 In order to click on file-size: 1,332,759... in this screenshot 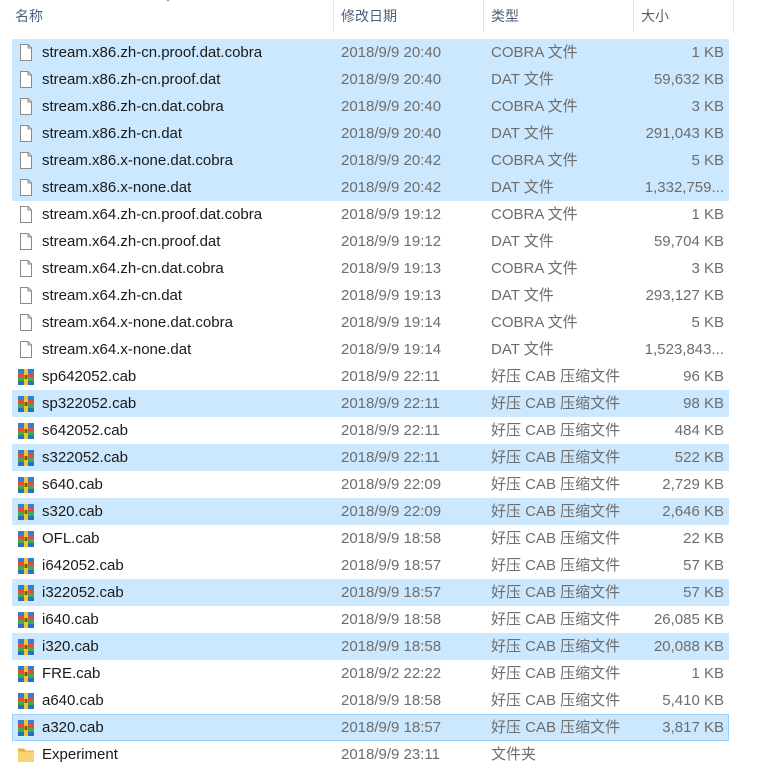, I will do `click(684, 187)`.